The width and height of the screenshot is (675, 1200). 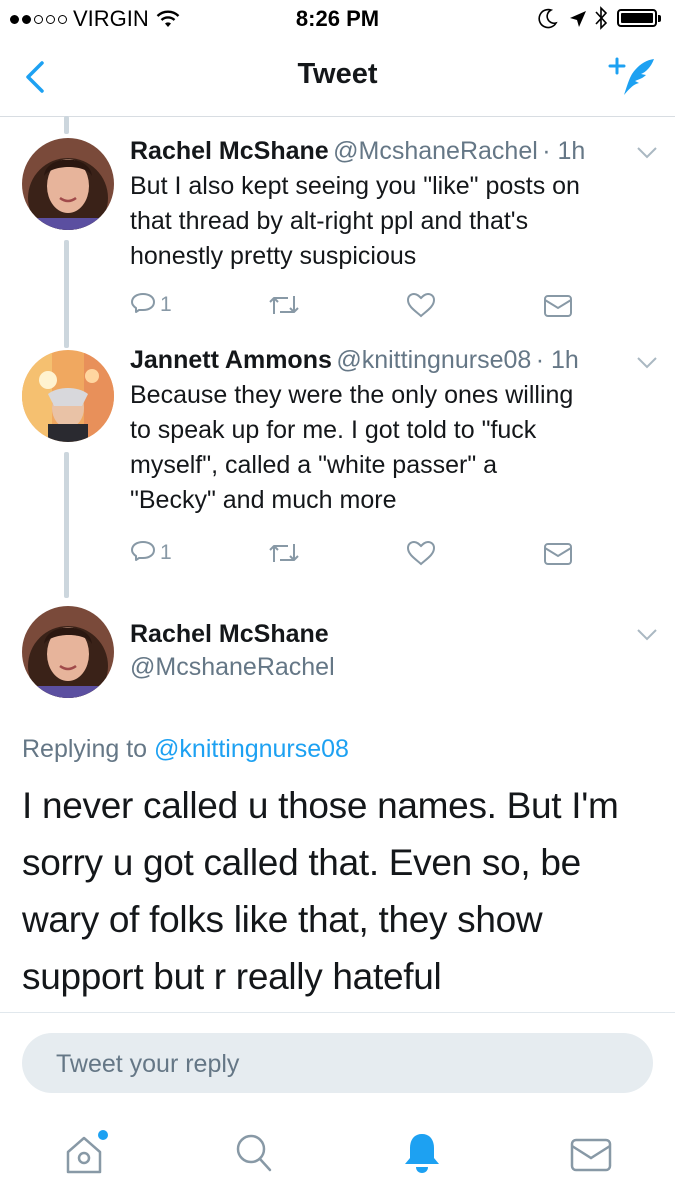 I want to click on tweet-text-line: support but r really hateful, so click(x=232, y=976).